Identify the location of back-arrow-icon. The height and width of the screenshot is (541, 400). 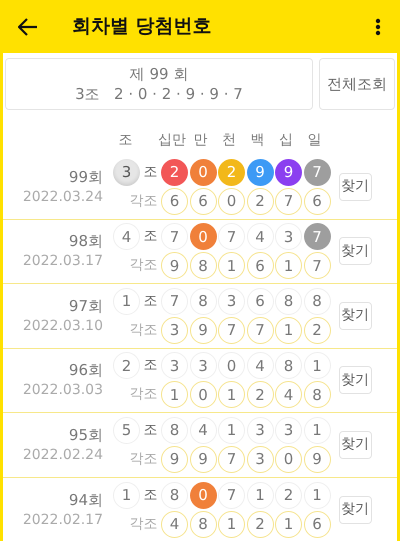
(28, 27).